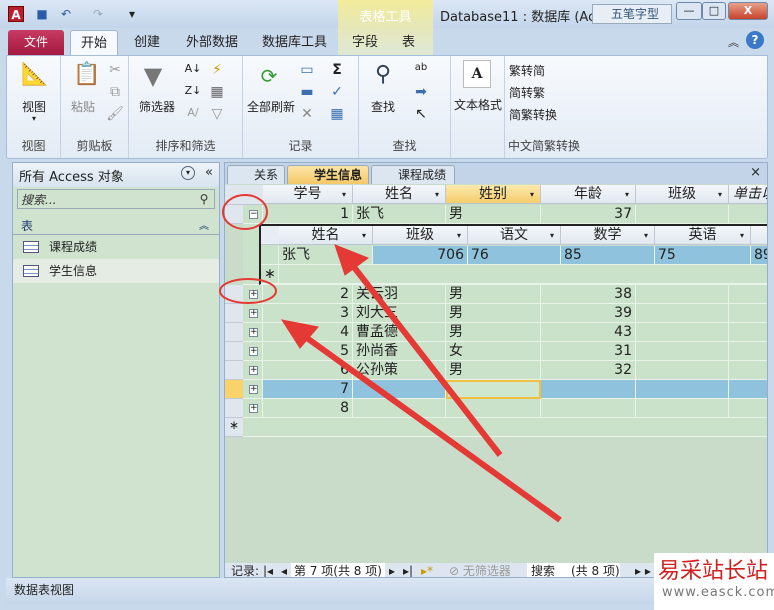  Describe the element at coordinates (588, 389) in the screenshot. I see `cell-age` at that location.